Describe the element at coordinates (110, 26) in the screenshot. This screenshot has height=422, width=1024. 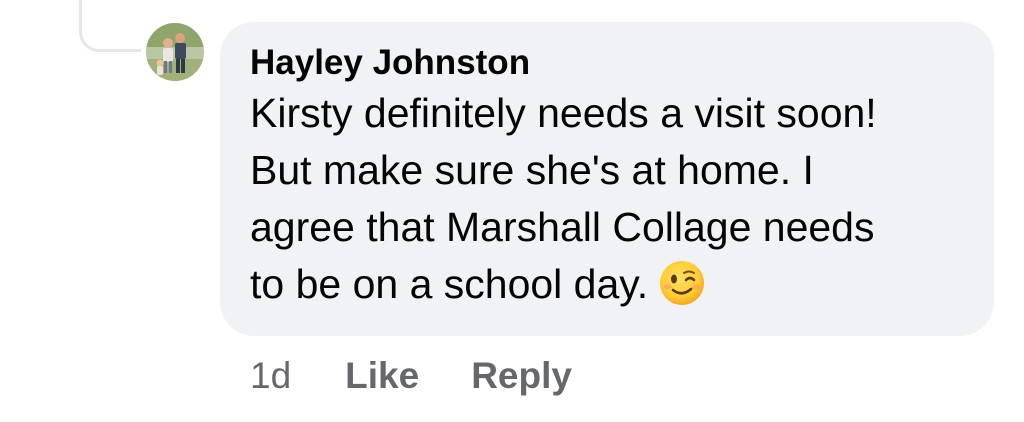
I see `reply-thread-connector` at that location.